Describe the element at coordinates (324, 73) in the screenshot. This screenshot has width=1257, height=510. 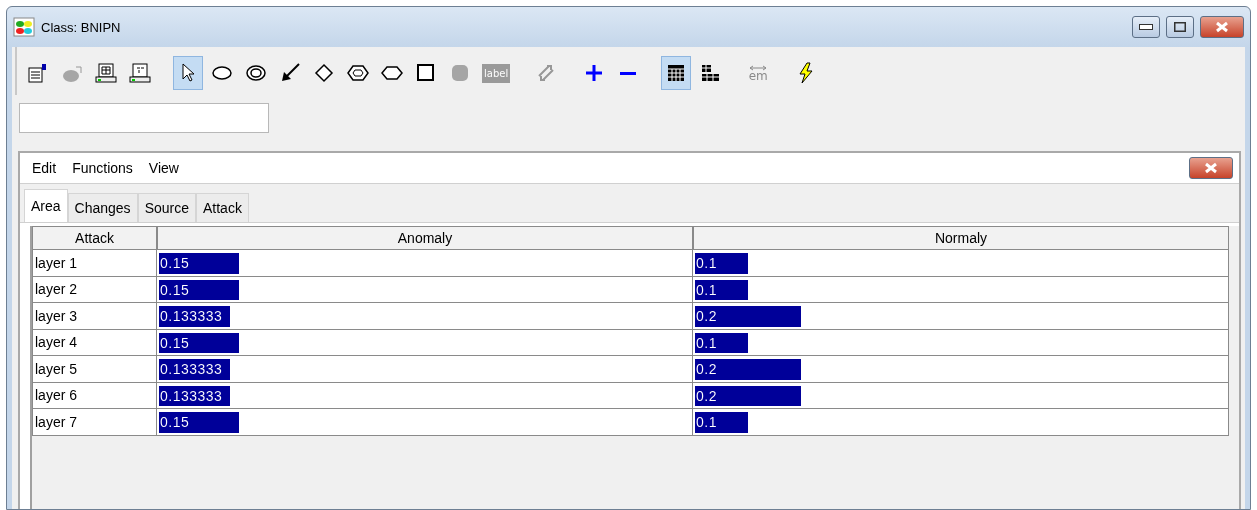
I see `diamond-icon` at that location.